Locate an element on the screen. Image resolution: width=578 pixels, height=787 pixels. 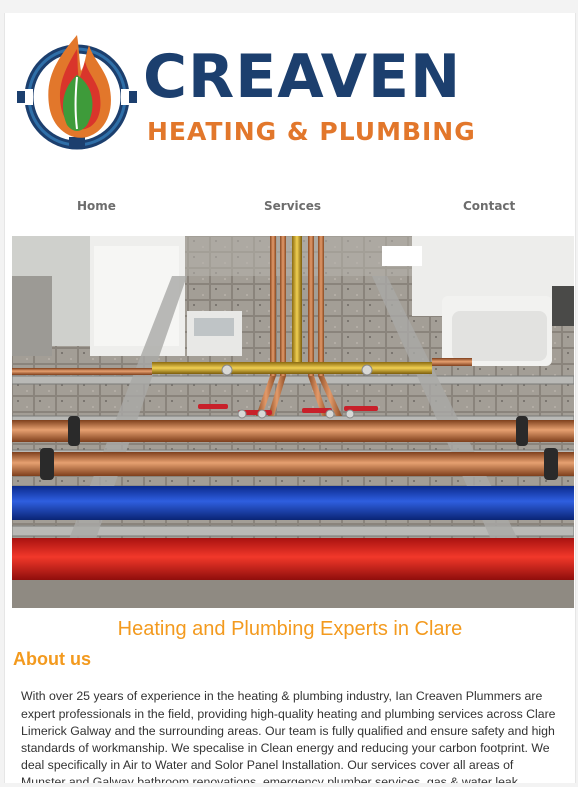
nav-services-link: Services is located at coordinates (292, 206).